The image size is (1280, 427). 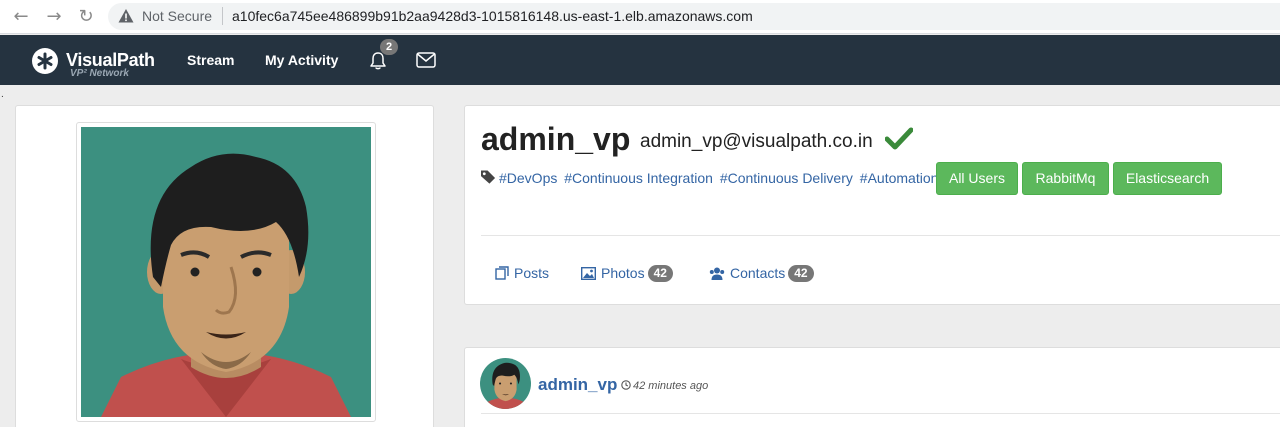 I want to click on notification-badge: 2, so click(x=389, y=47).